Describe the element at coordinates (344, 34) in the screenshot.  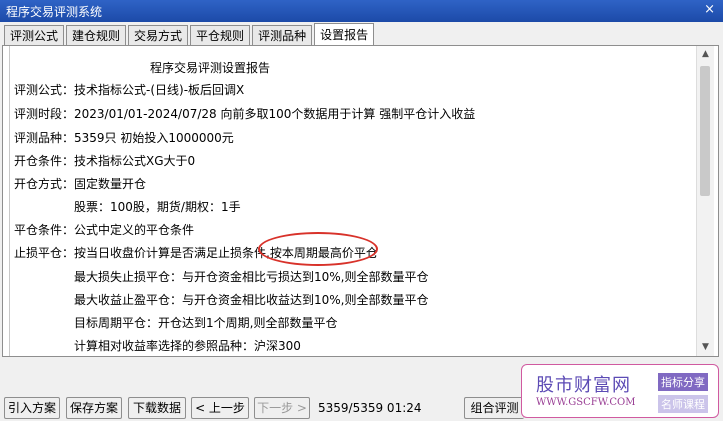
I see `tab-settings-report: 设置报告` at that location.